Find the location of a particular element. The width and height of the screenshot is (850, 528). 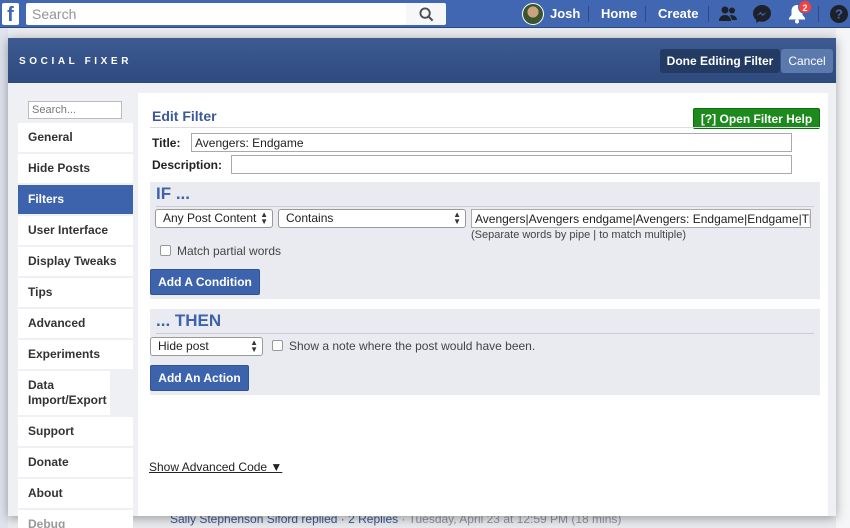

condition-field-value: Any Post Content is located at coordinates (210, 218).